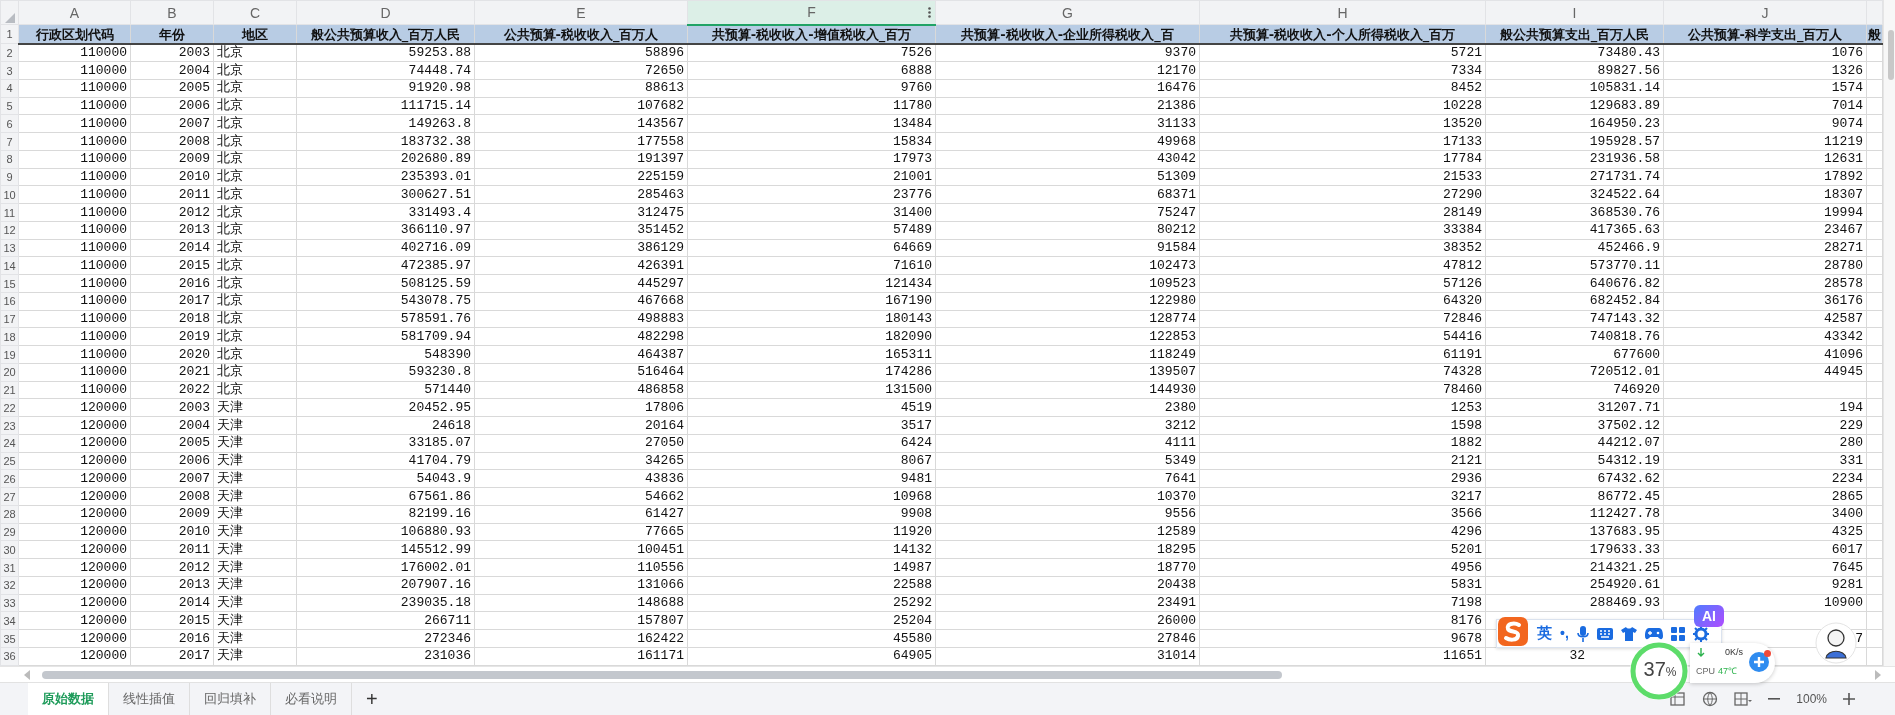  Describe the element at coordinates (9, 34) in the screenshot. I see `row-number: 1` at that location.